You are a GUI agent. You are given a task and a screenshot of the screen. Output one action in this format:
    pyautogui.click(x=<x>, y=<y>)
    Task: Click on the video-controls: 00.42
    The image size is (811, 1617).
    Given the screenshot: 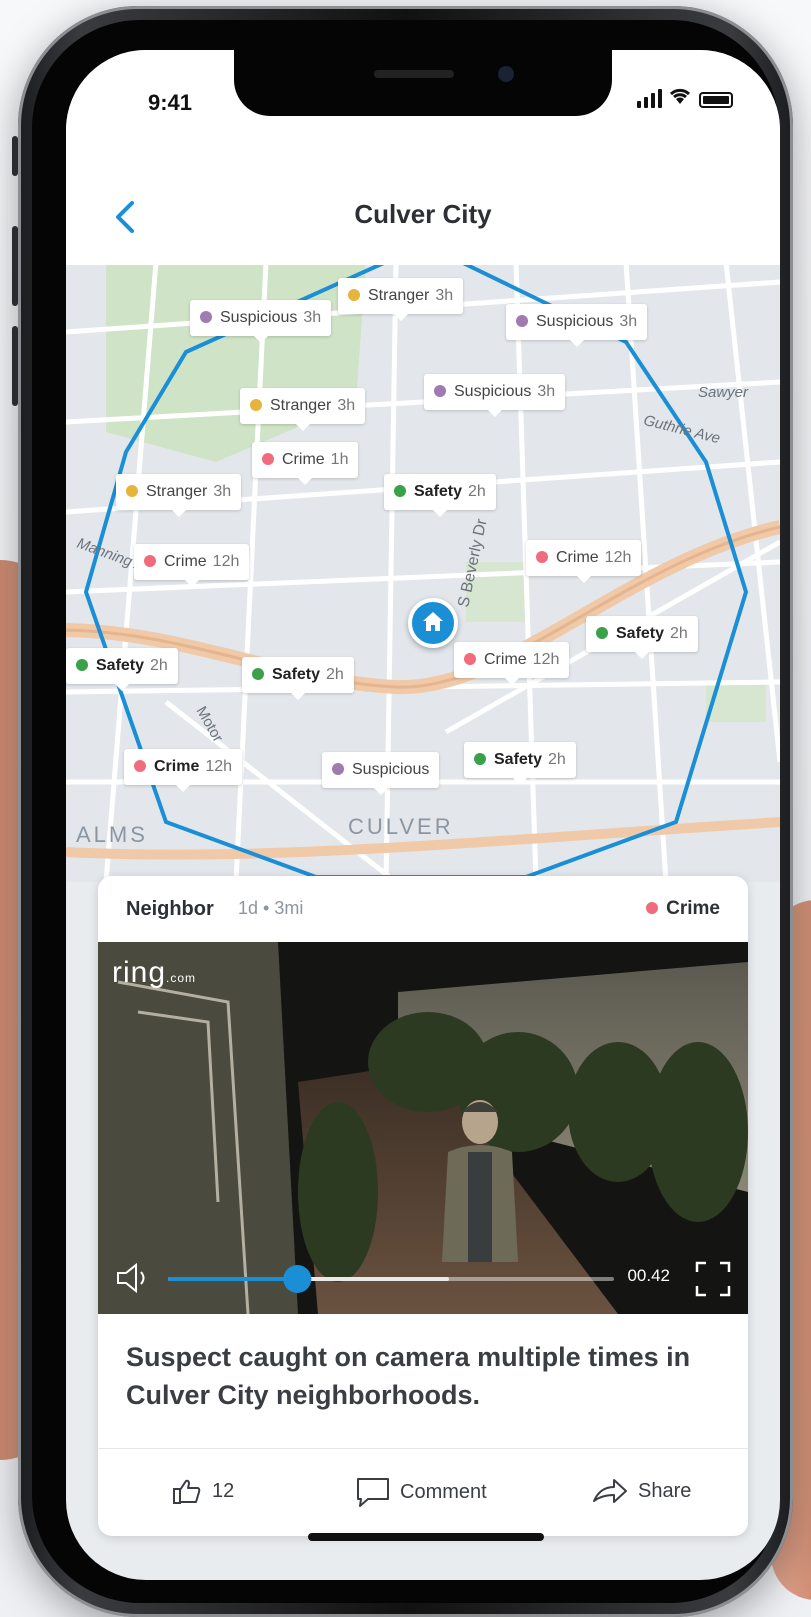 What is the action you would take?
    pyautogui.click(x=423, y=1279)
    